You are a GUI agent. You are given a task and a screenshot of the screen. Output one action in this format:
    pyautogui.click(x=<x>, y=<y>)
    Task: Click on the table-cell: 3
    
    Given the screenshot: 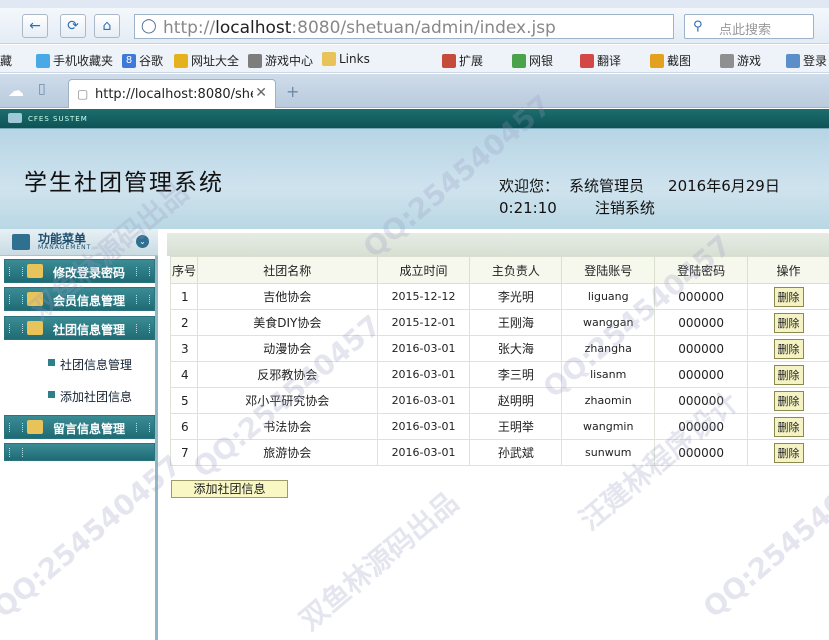 What is the action you would take?
    pyautogui.click(x=184, y=348)
    